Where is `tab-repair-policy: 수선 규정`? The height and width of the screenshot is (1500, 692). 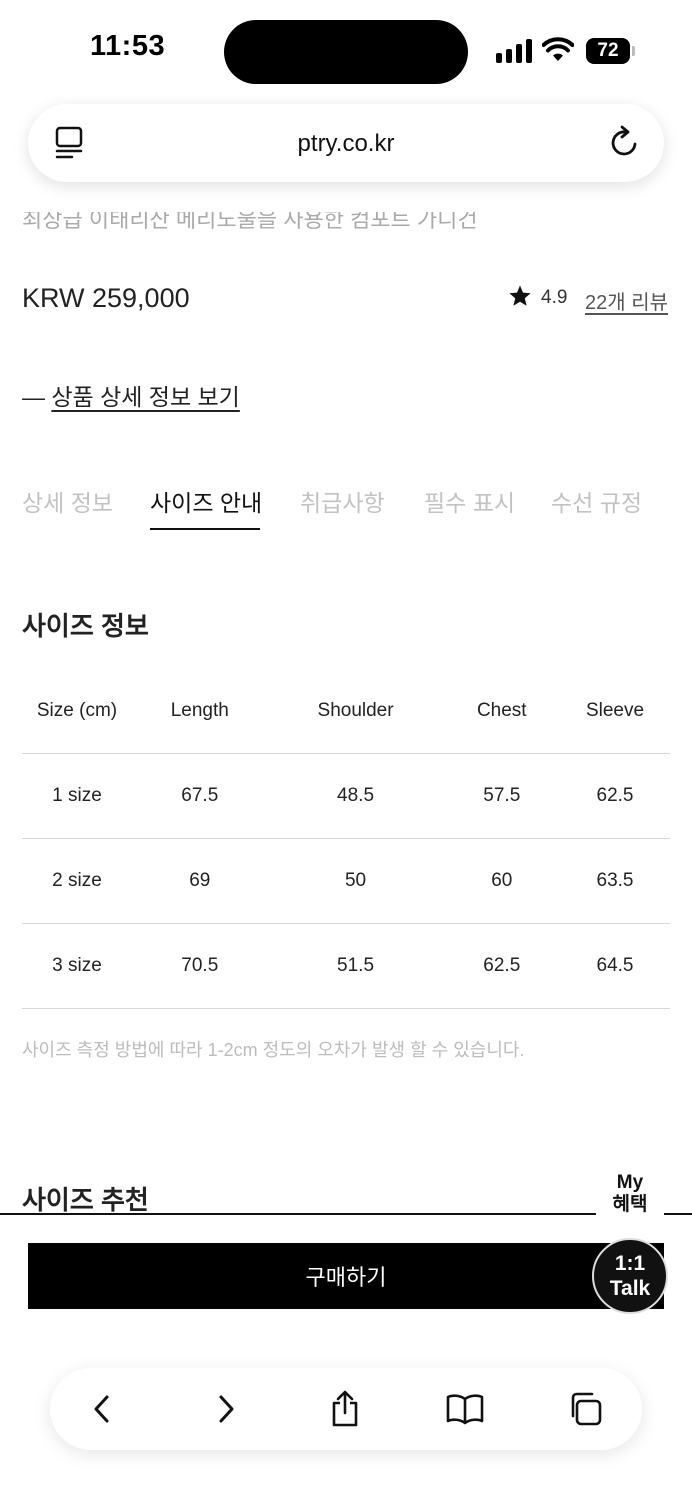
tab-repair-policy: 수선 규정 is located at coordinates (596, 501).